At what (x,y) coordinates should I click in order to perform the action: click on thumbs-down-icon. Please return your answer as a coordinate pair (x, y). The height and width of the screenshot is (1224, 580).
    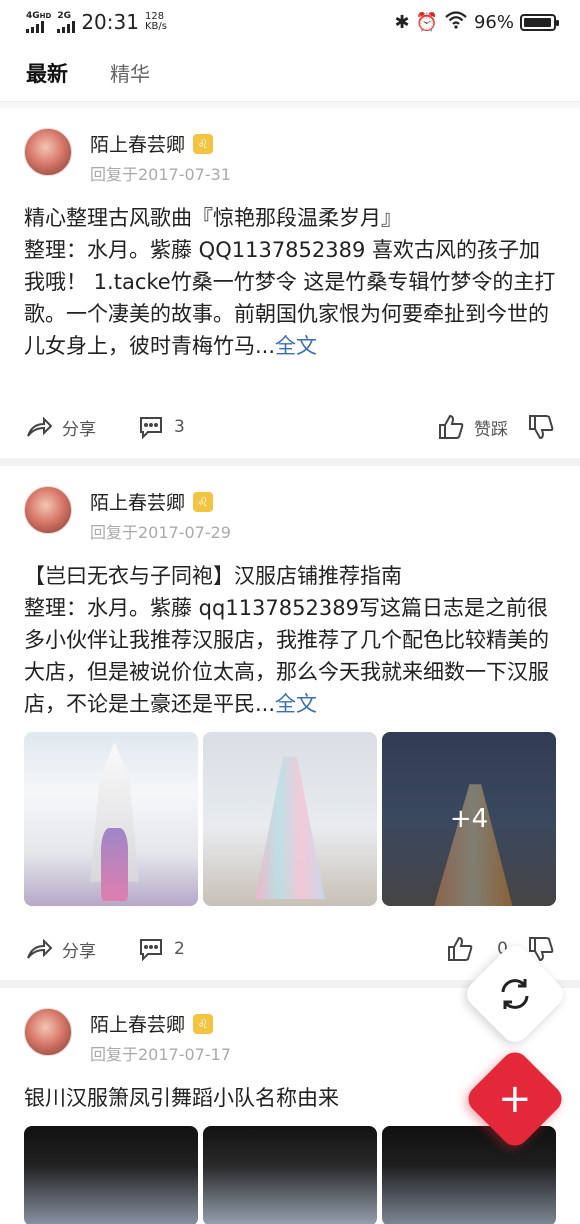
    Looking at the image, I should click on (541, 427).